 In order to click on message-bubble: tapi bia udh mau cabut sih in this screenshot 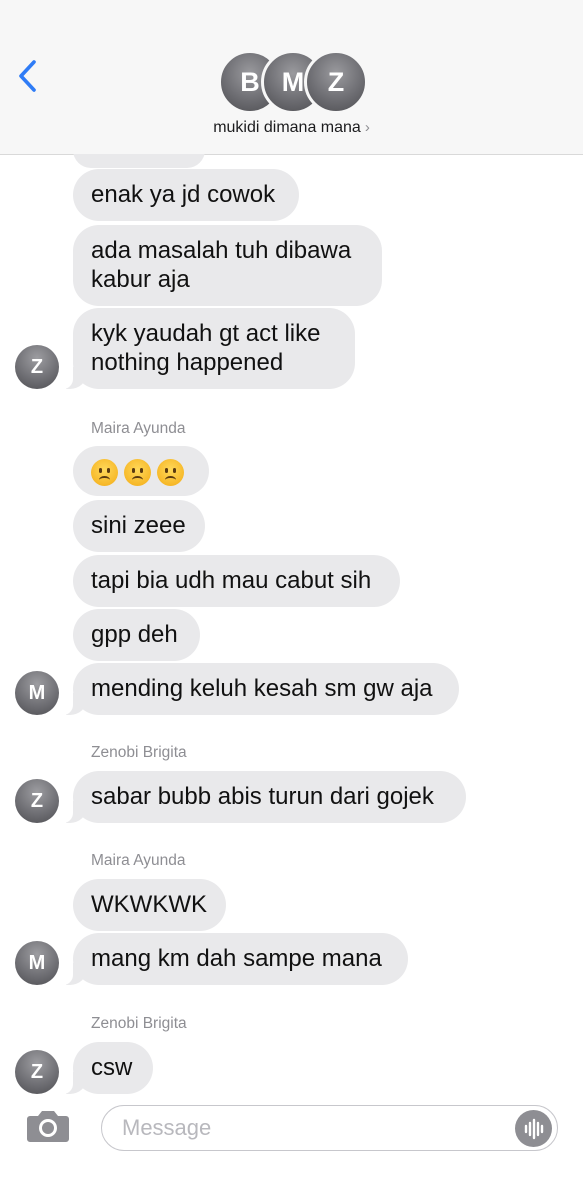, I will do `click(236, 581)`.